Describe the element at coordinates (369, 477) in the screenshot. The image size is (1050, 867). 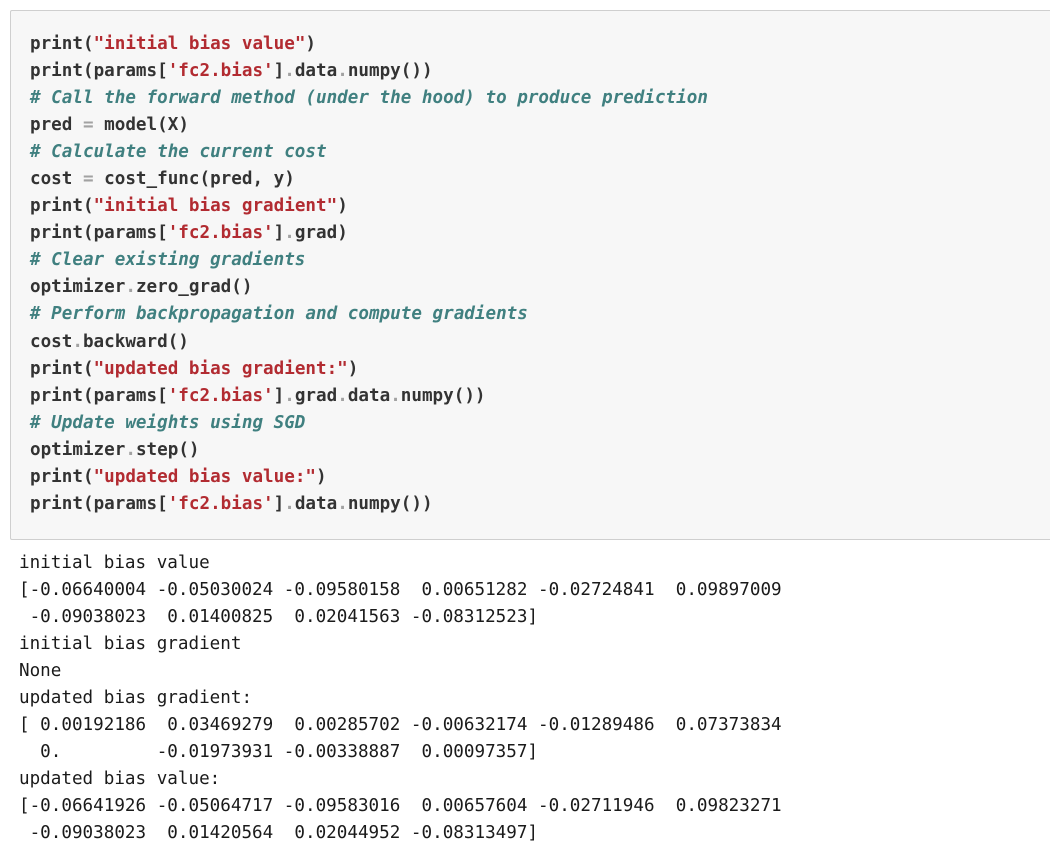
I see `code-line: print("updated bias value:")` at that location.